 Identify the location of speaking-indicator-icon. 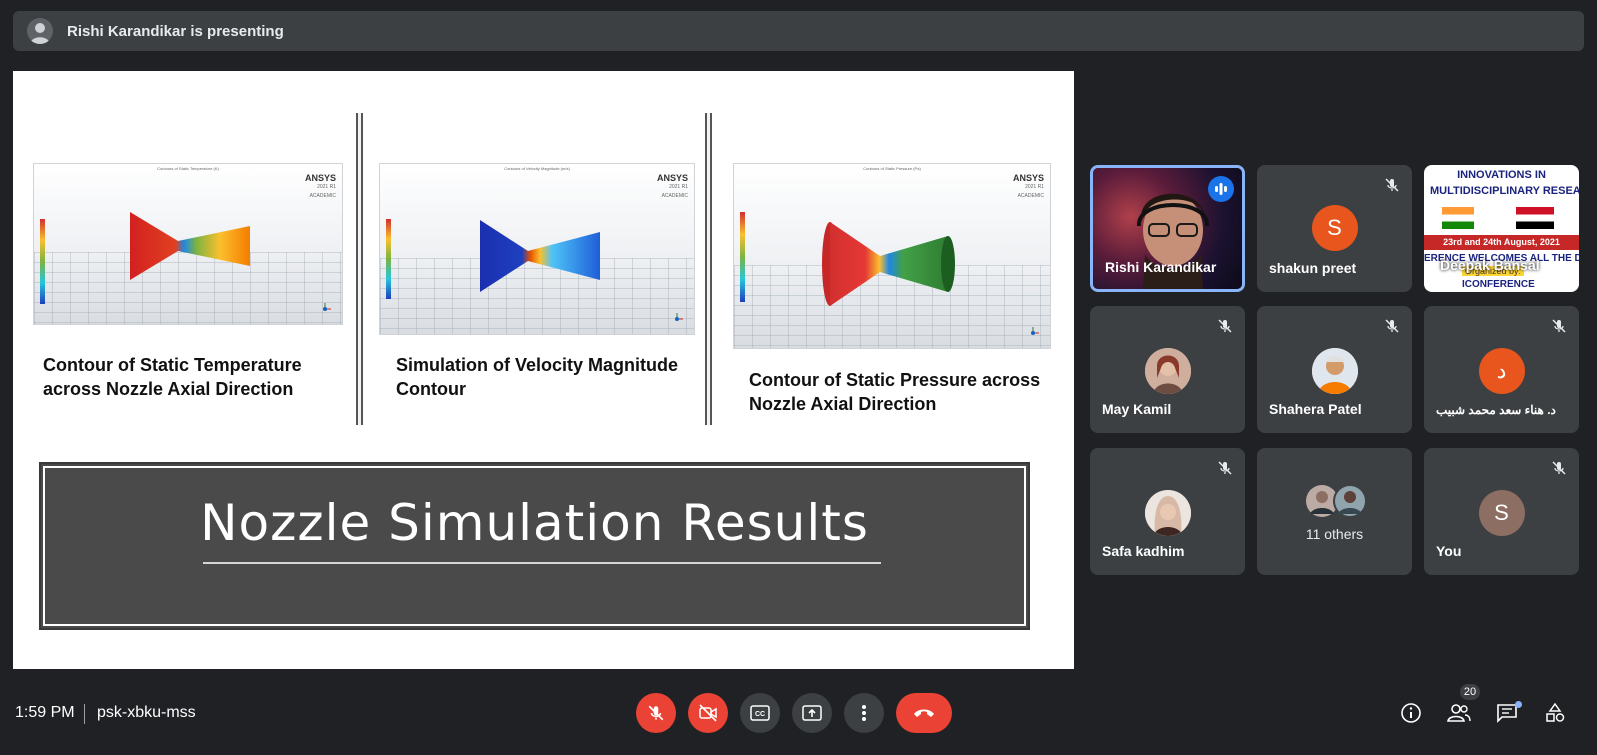
(1221, 189).